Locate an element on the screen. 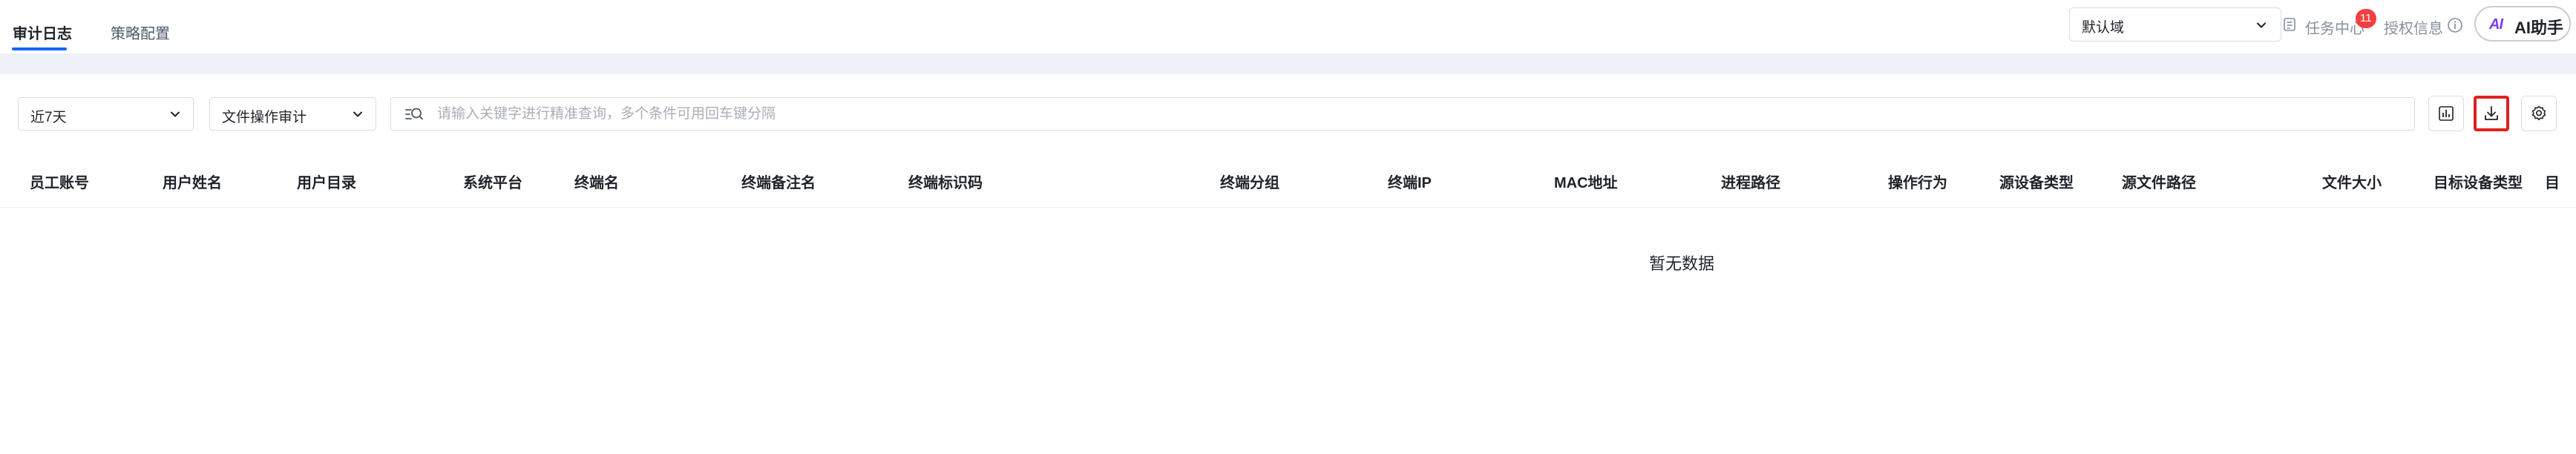 Image resolution: width=2576 pixels, height=454 pixels. header-separator is located at coordinates (1288, 64).